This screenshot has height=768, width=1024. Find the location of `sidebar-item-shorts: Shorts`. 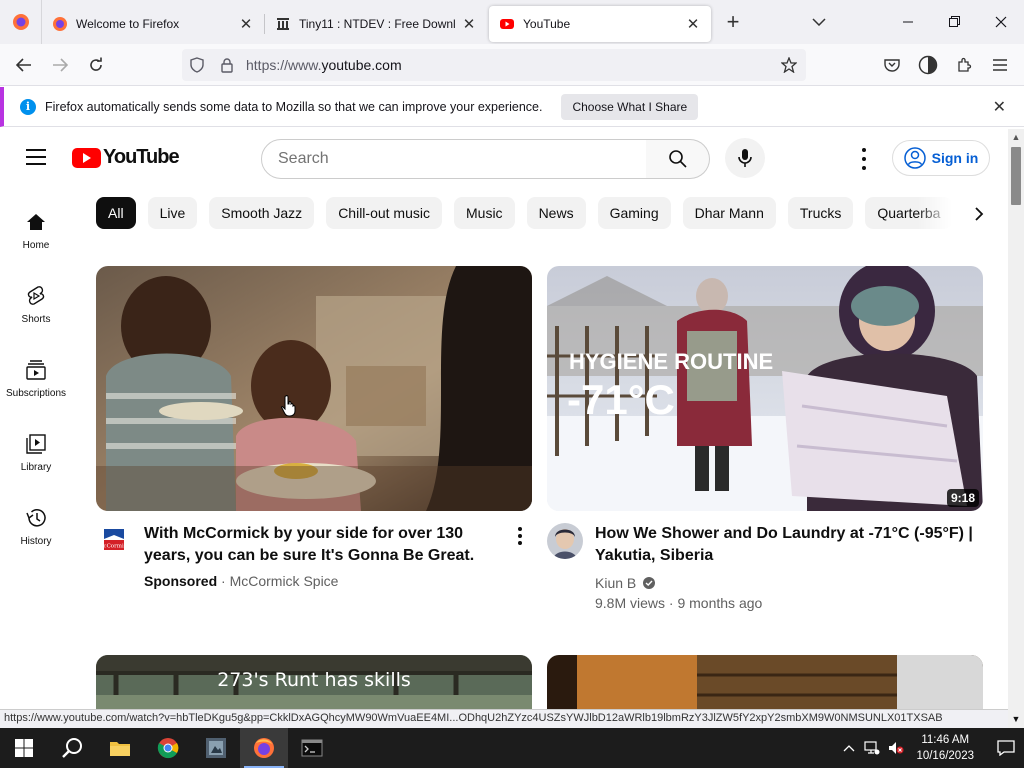

sidebar-item-shorts: Shorts is located at coordinates (36, 304).